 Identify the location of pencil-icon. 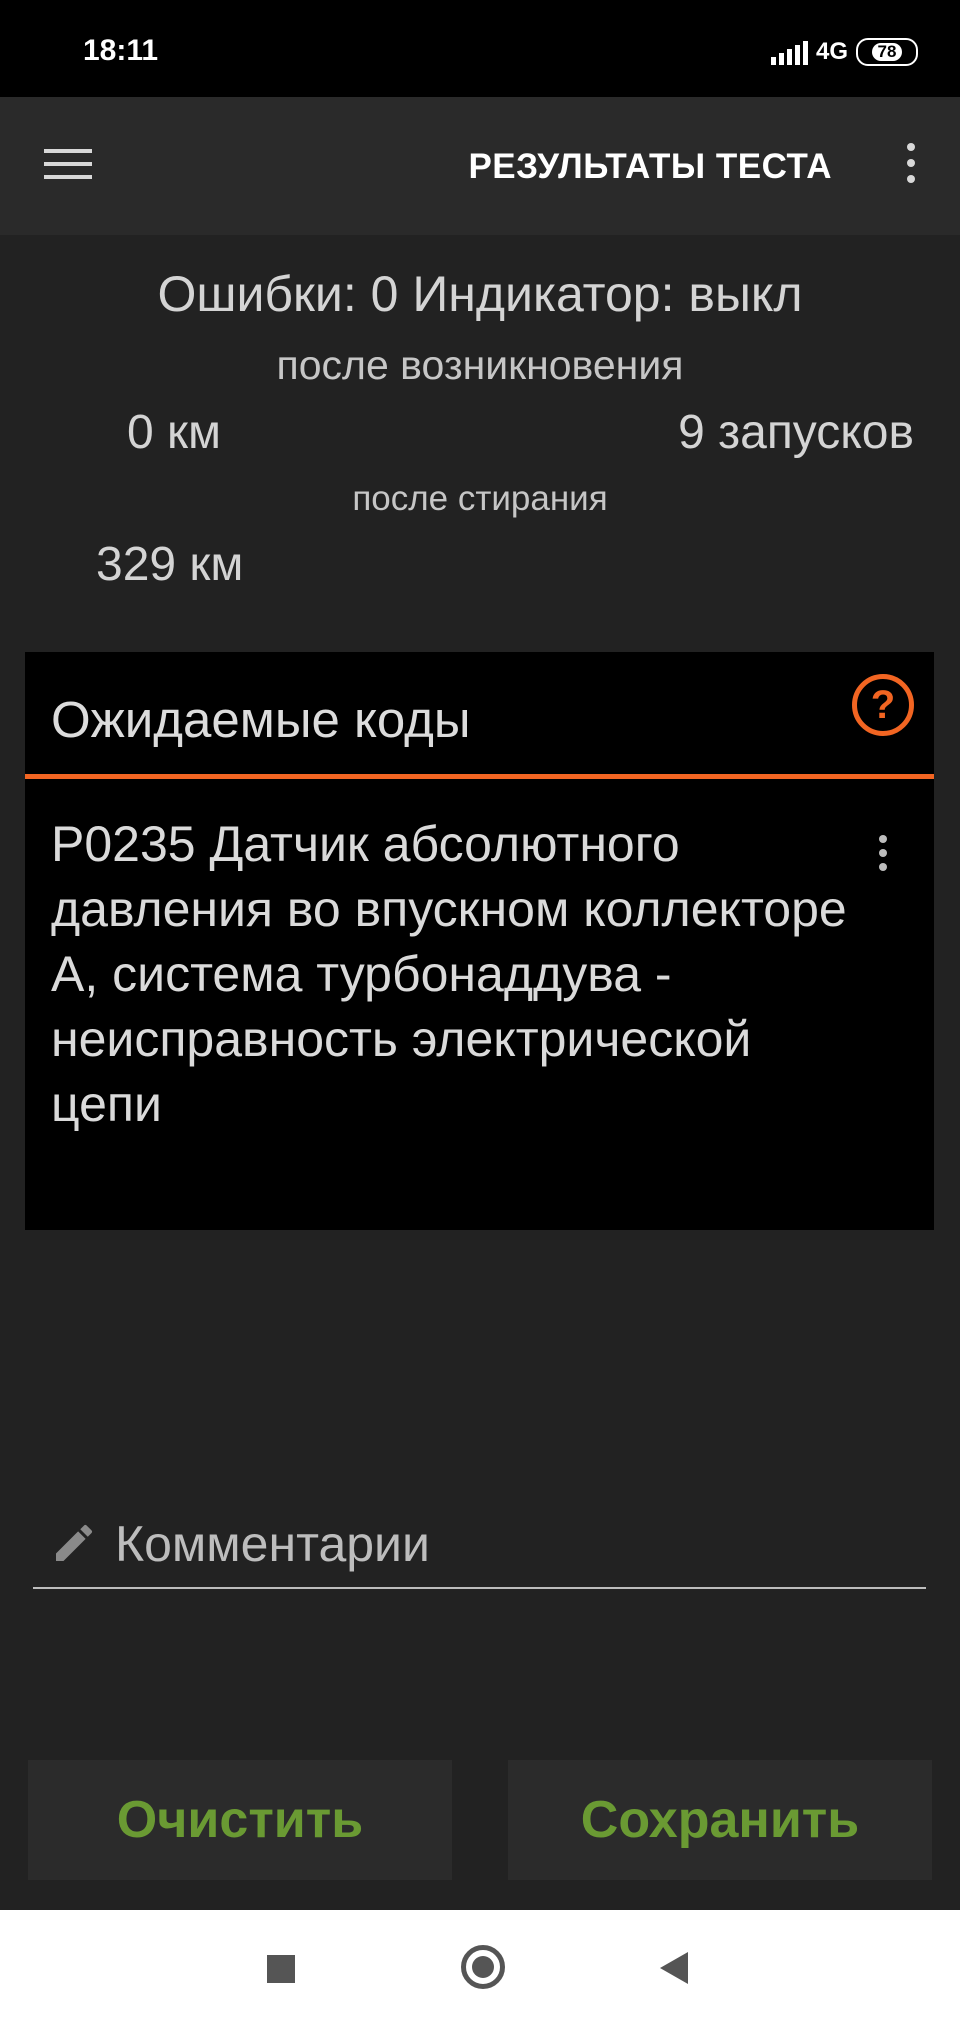
(74, 1542).